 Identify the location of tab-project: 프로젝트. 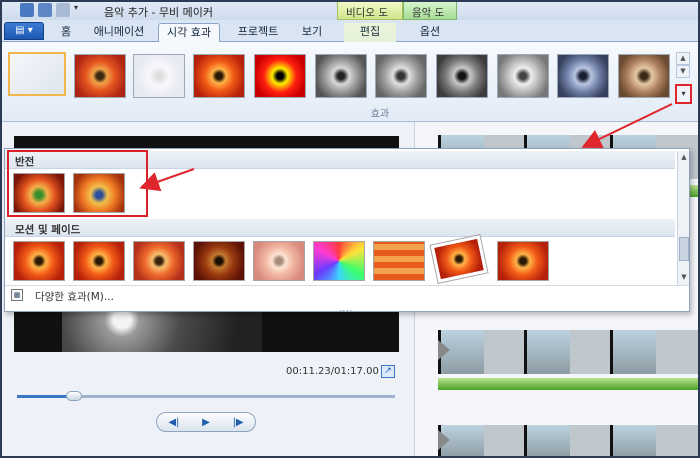
(258, 32).